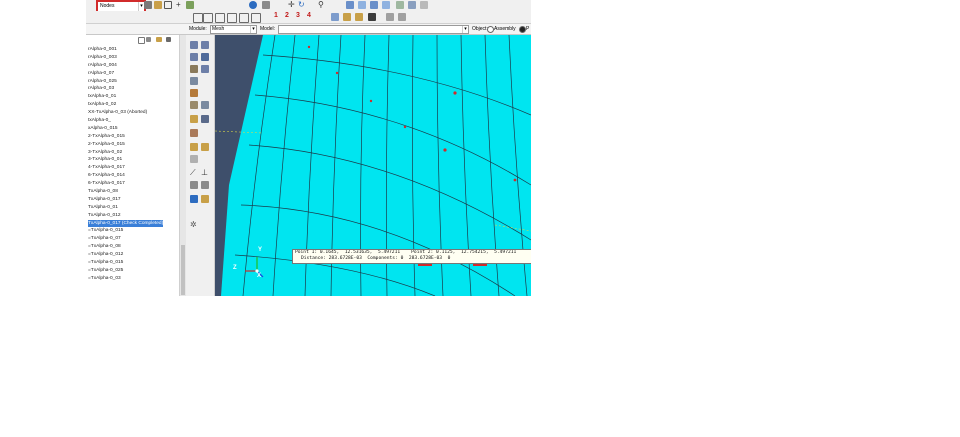 The width and height of the screenshot is (960, 437). What do you see at coordinates (522, 29) in the screenshot?
I see `part-radio` at bounding box center [522, 29].